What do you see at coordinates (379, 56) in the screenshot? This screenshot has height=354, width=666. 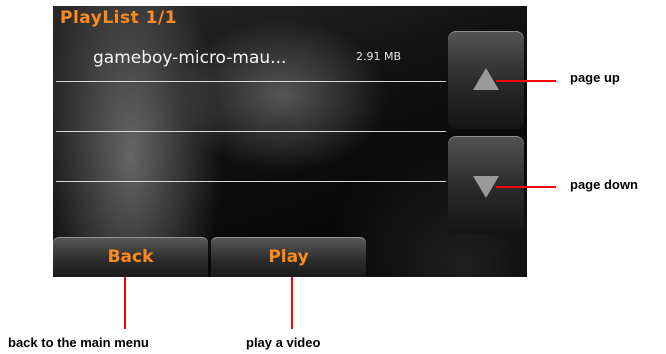 I see `playlist-item-size: 2.91 MB` at bounding box center [379, 56].